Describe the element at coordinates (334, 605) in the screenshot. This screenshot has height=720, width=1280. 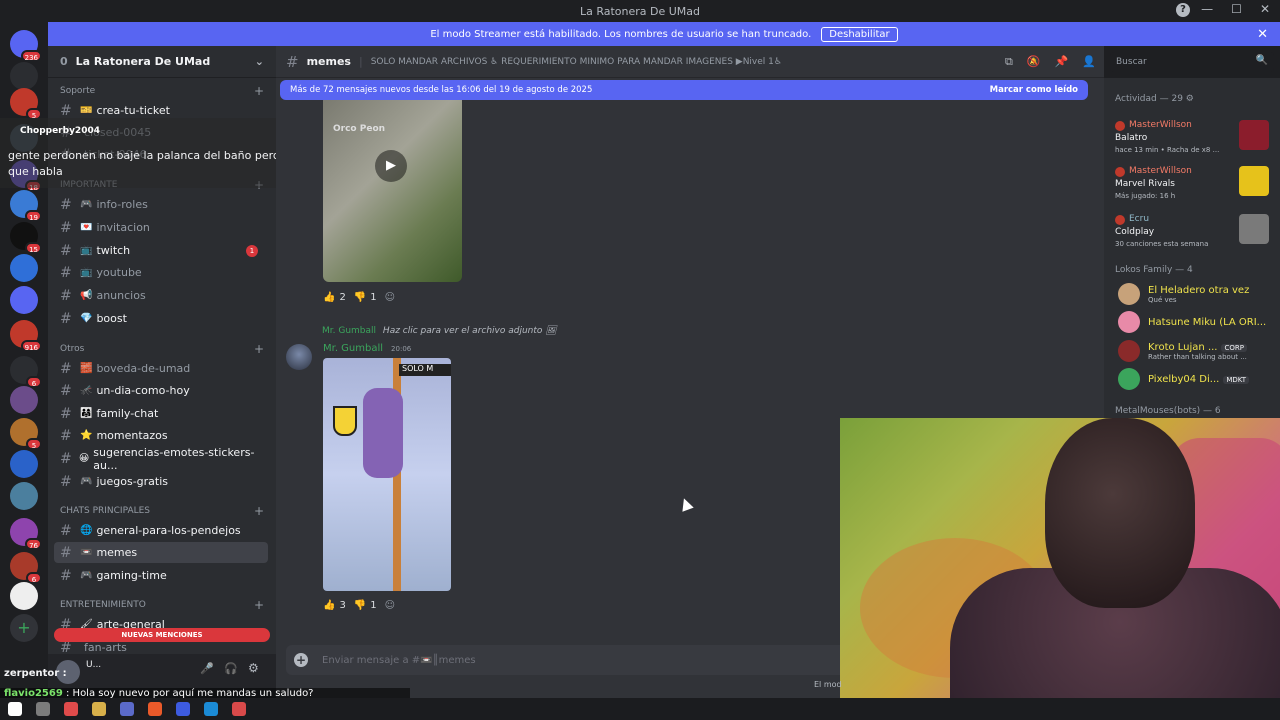
I see `reaction-thumbs-up: 👍 3` at that location.